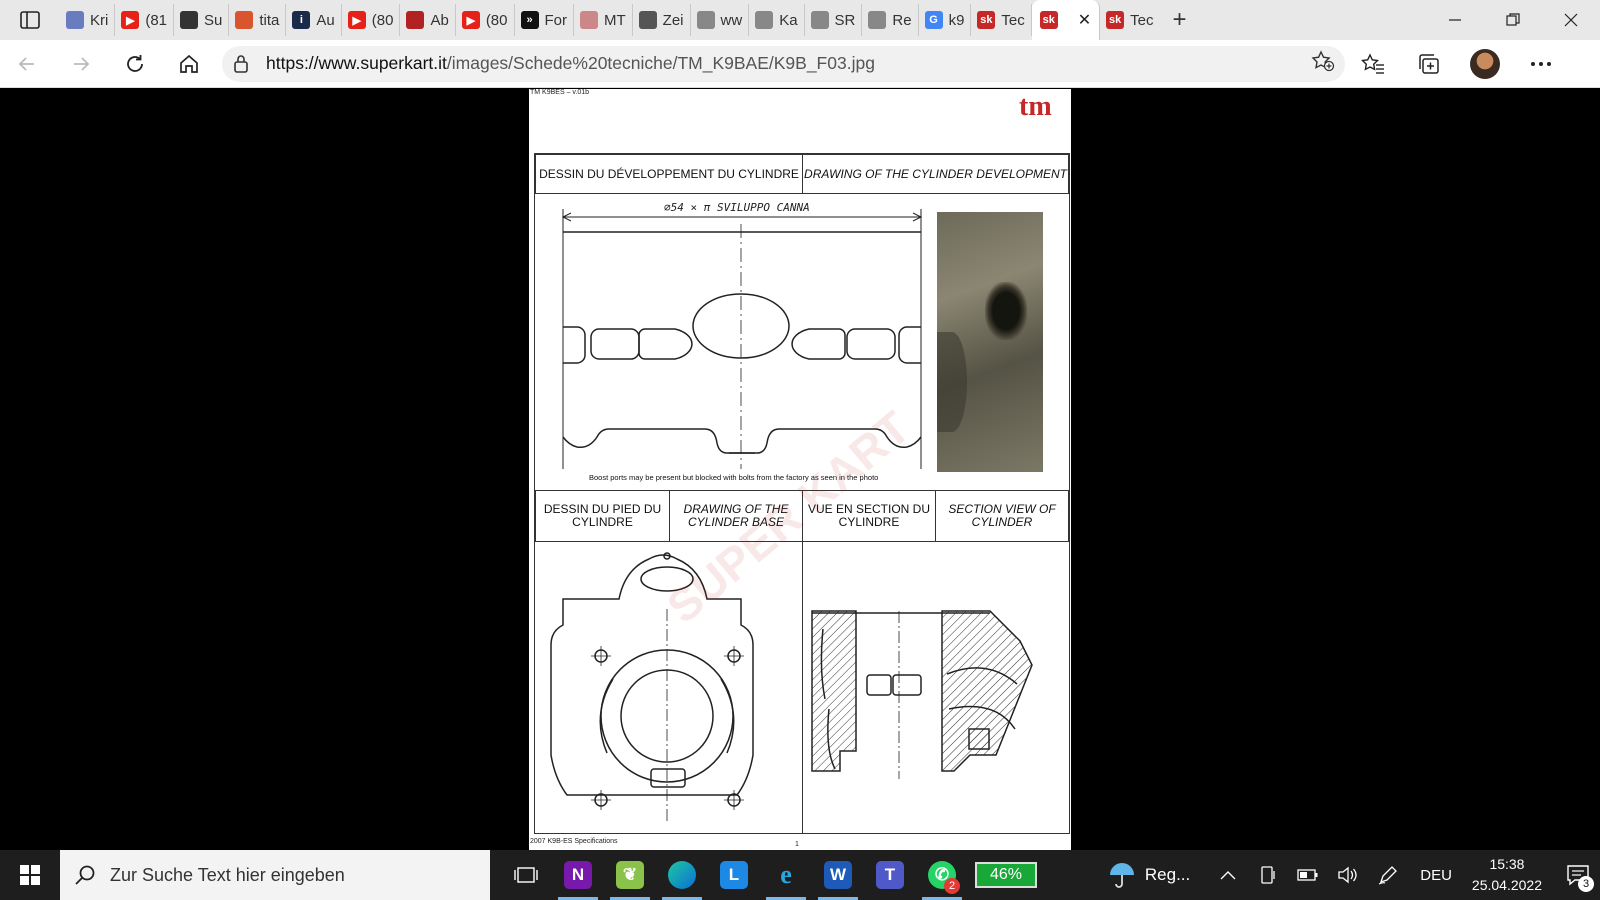  I want to click on back-arrow-icon, so click(26, 63).